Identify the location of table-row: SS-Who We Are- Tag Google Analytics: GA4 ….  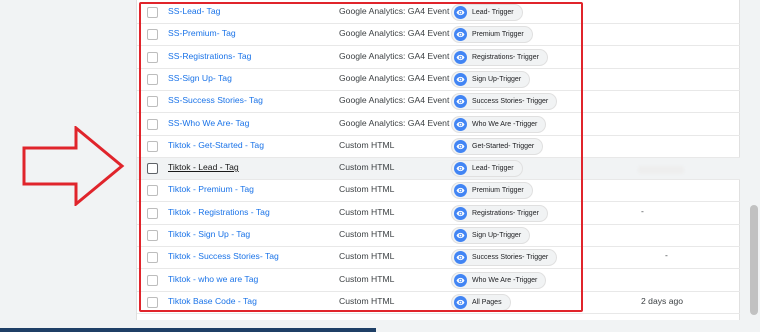
(438, 125).